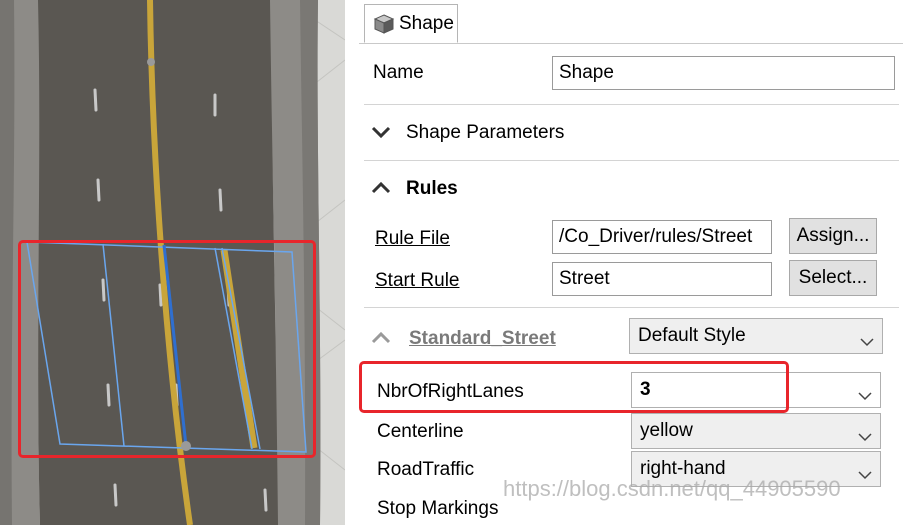  I want to click on standard-street-header: Standard_Street, so click(482, 339).